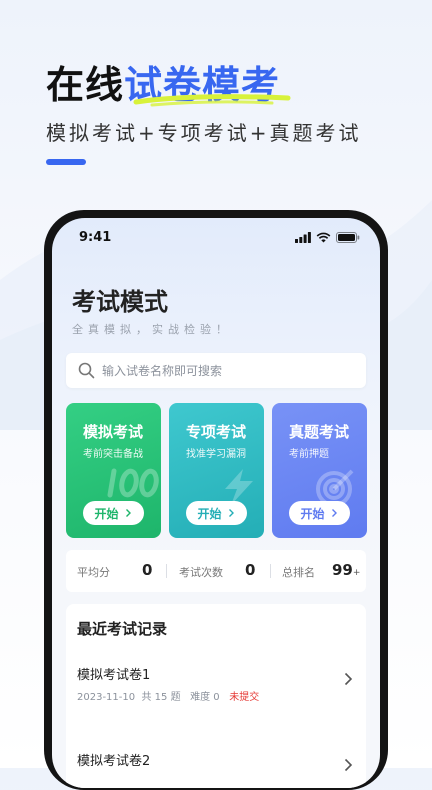 The image size is (432, 790). What do you see at coordinates (216, 454) in the screenshot?
I see `mode-card-desc: 找准学习漏洞` at bounding box center [216, 454].